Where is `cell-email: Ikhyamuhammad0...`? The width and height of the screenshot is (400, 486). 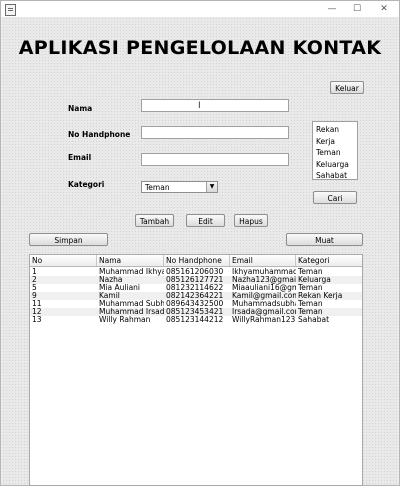 cell-email: Ikhyamuhammad0... is located at coordinates (264, 272).